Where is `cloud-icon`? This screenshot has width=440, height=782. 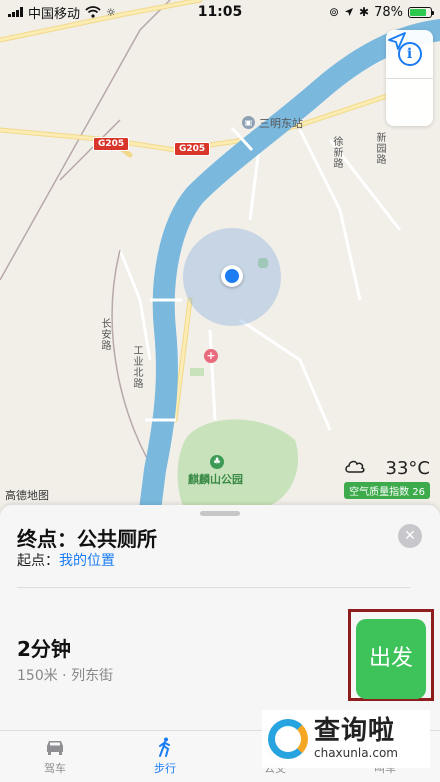 cloud-icon is located at coordinates (355, 466).